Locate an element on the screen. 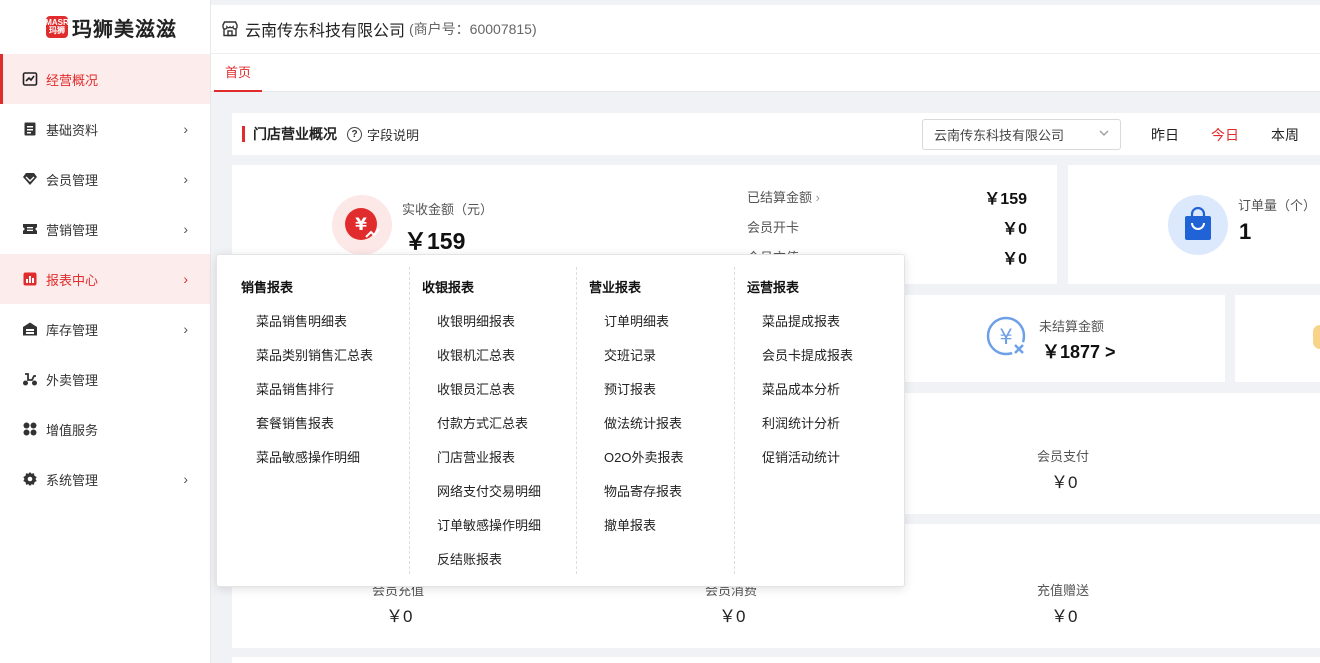 Image resolution: width=1320 pixels, height=663 pixels. report-link: 订单明细表 is located at coordinates (636, 320).